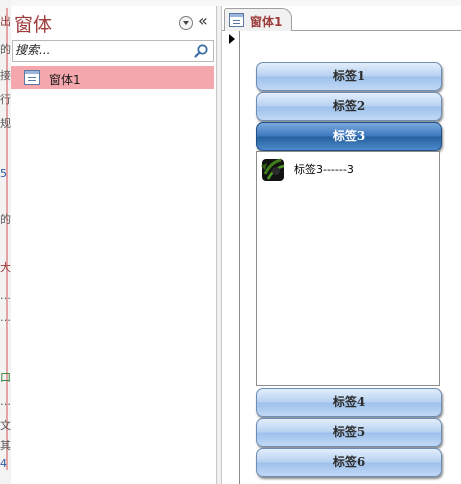 This screenshot has height=484, width=461. What do you see at coordinates (324, 169) in the screenshot?
I see `content-label: 标签3------3` at bounding box center [324, 169].